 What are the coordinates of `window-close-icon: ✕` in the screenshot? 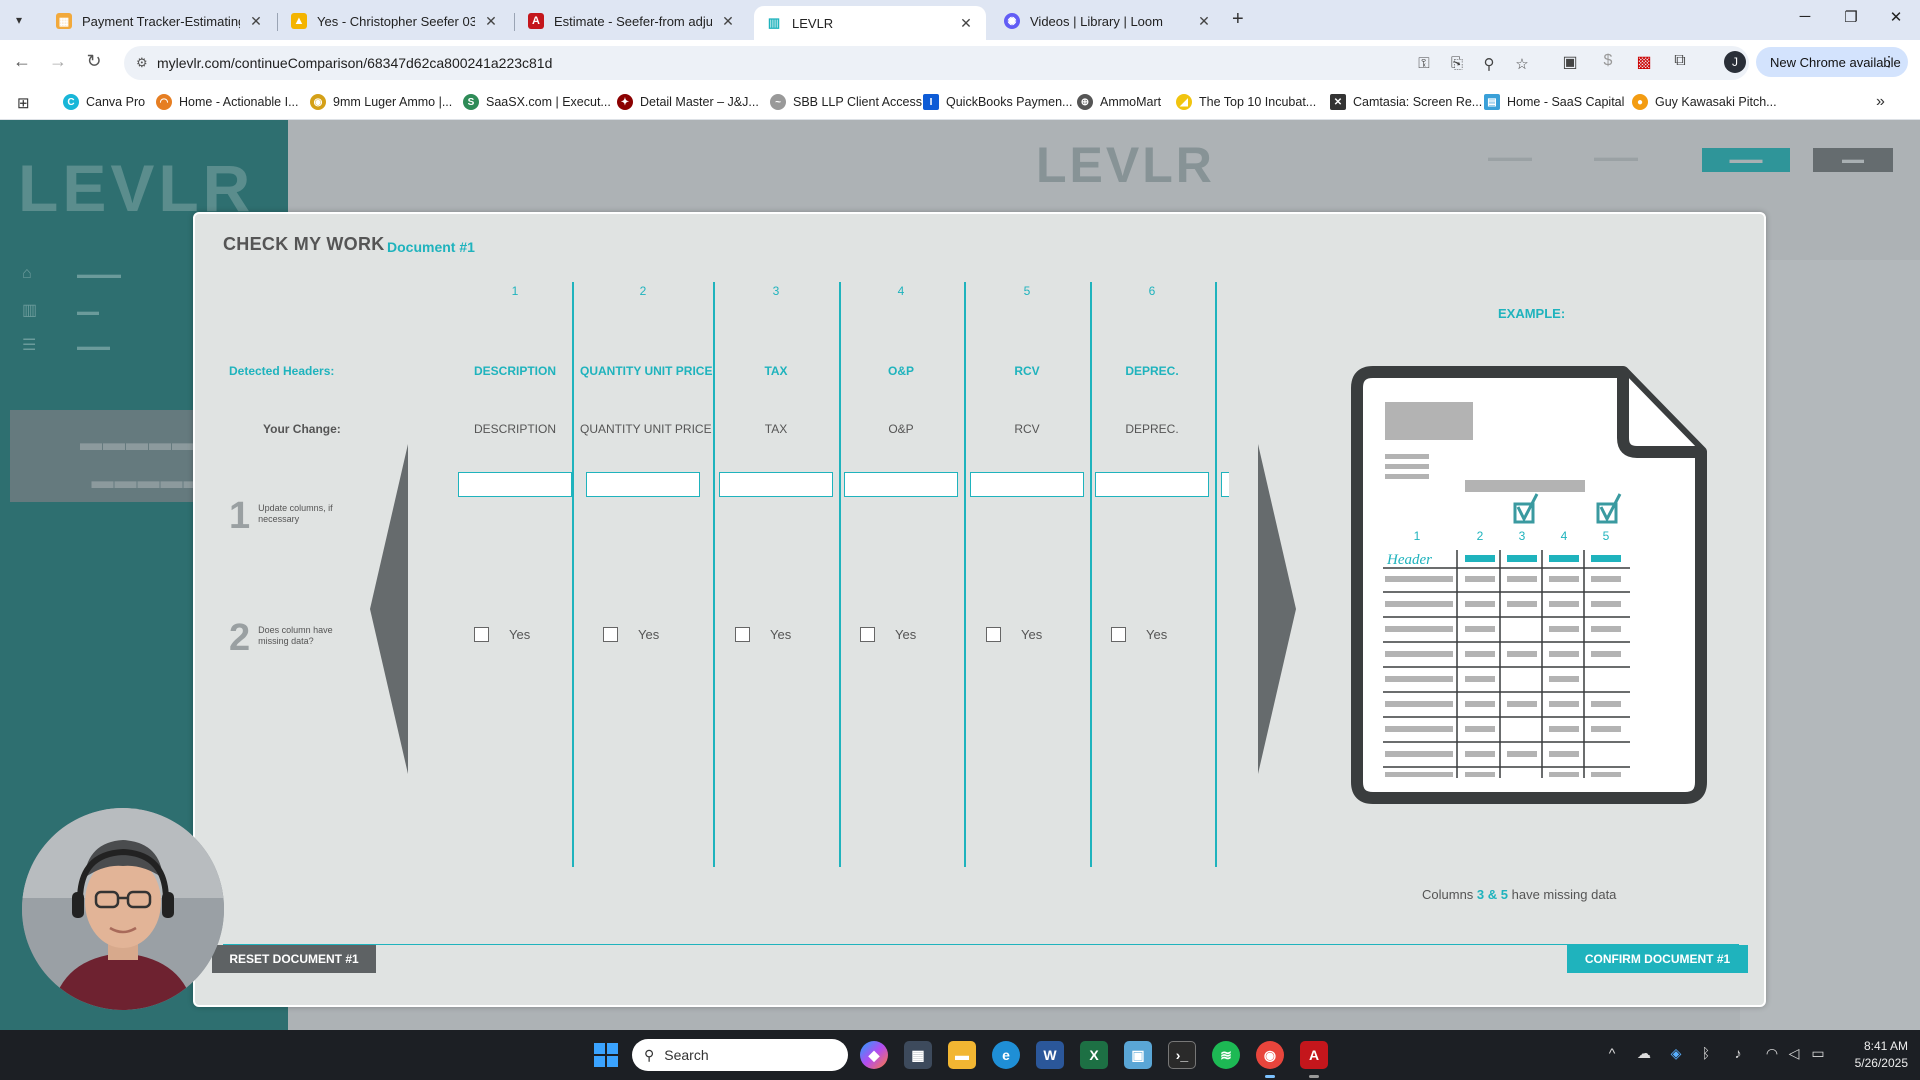 It's located at (1896, 17).